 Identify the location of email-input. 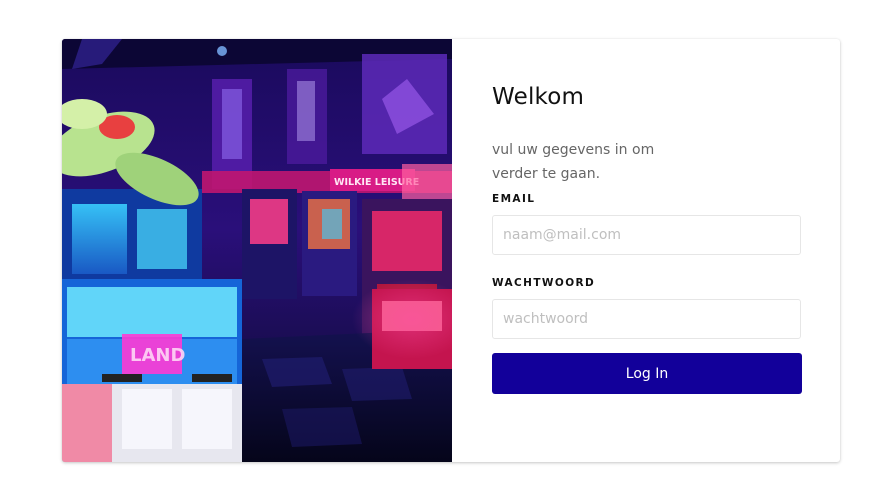
(646, 235).